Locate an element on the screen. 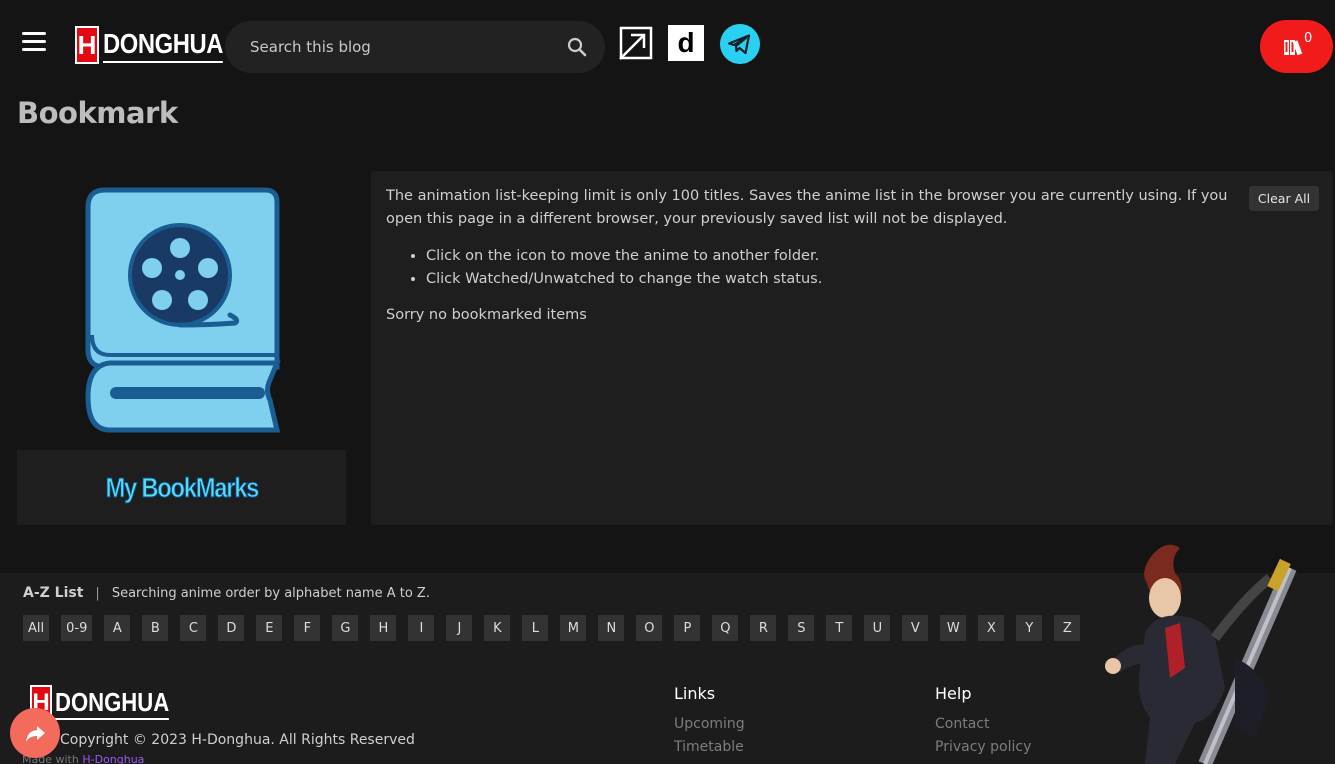 Image resolution: width=1335 pixels, height=764 pixels. site-logo: H DONGHUA is located at coordinates (159, 45).